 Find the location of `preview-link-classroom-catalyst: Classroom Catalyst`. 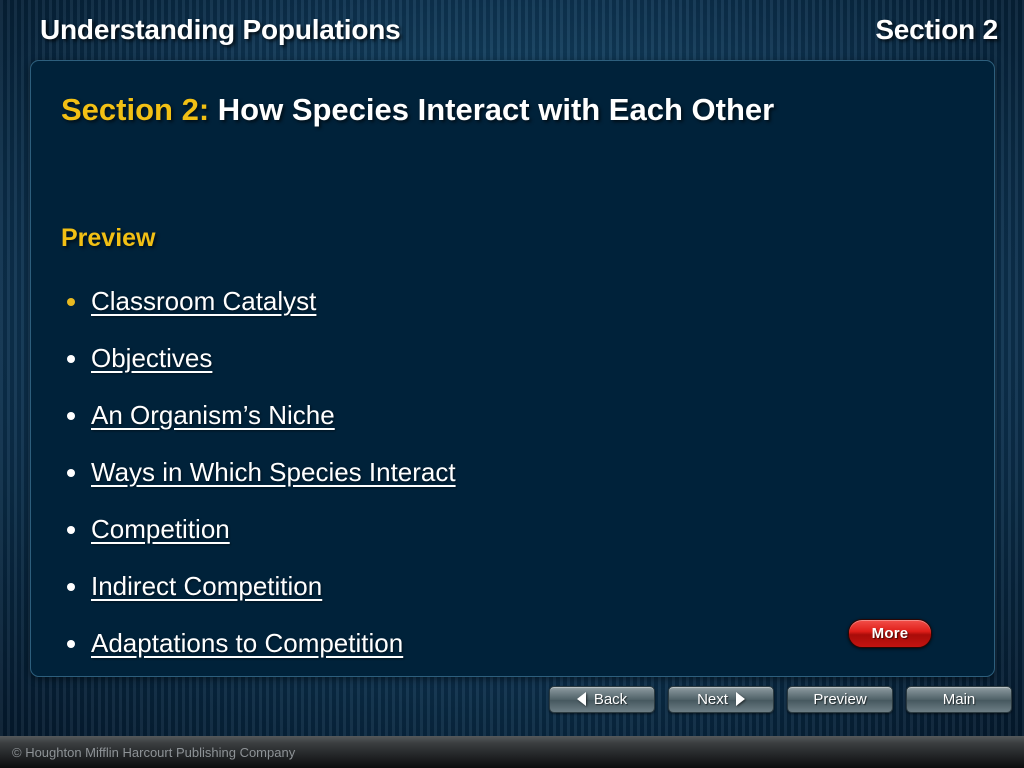

preview-link-classroom-catalyst: Classroom Catalyst is located at coordinates (203, 301).